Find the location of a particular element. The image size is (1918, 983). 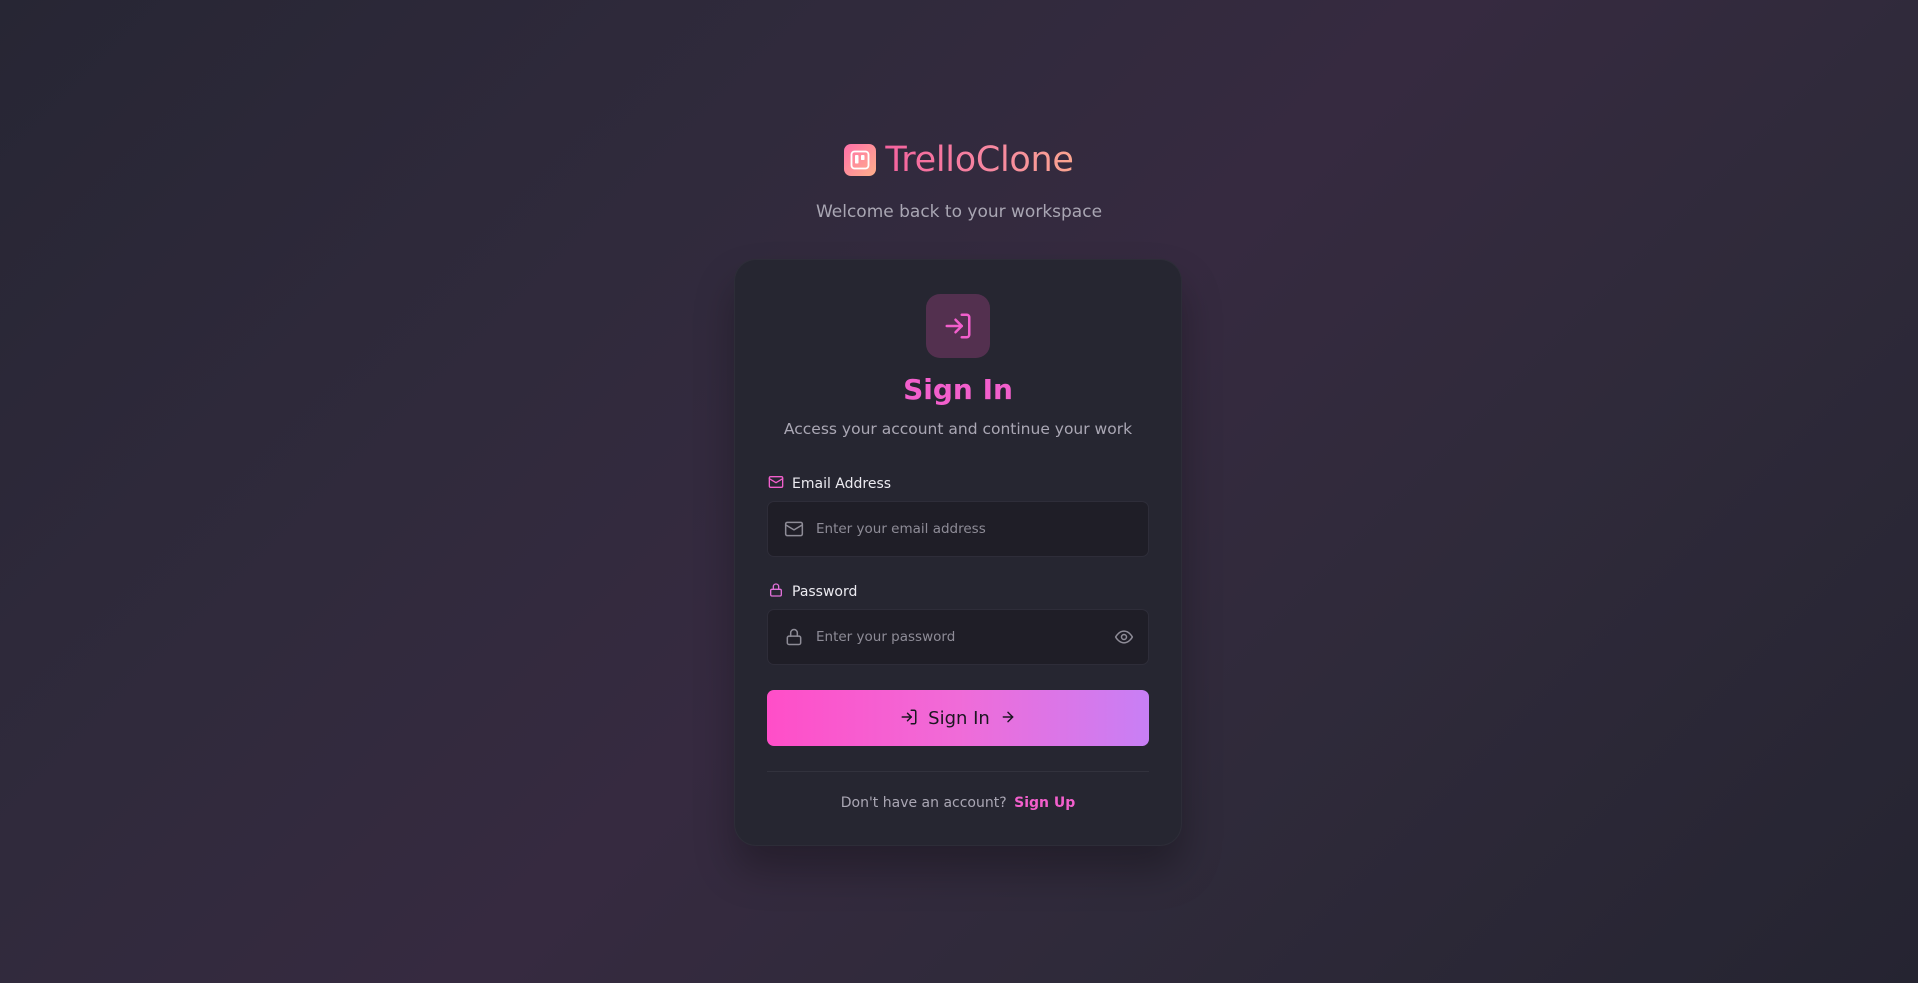

email-label: Email Address is located at coordinates (829, 484).